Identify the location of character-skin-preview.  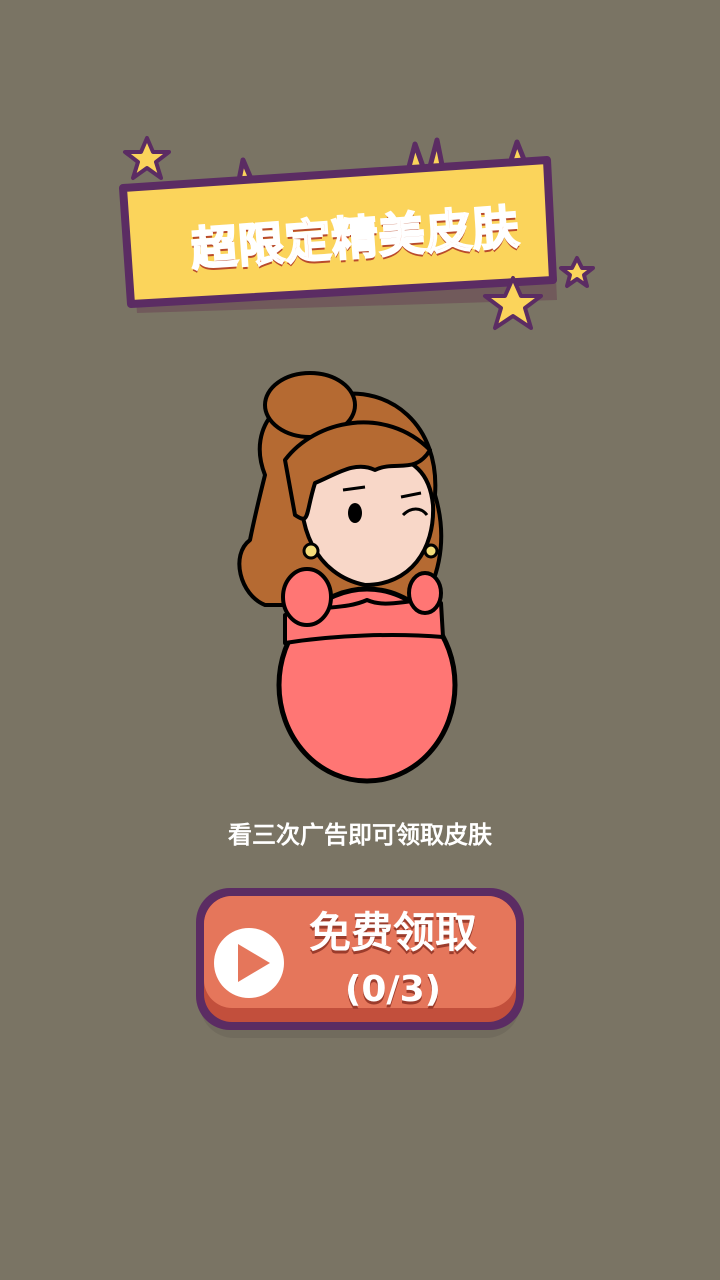
(345, 579).